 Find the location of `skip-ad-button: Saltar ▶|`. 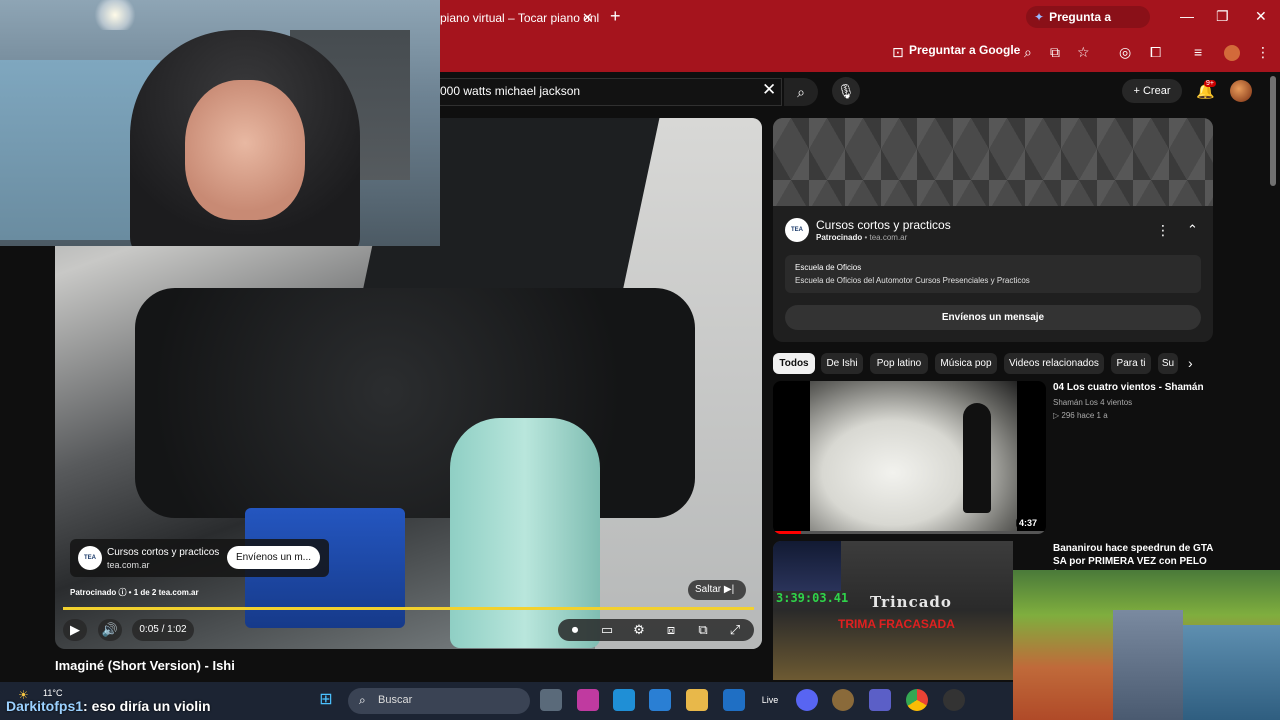

skip-ad-button: Saltar ▶| is located at coordinates (717, 590).